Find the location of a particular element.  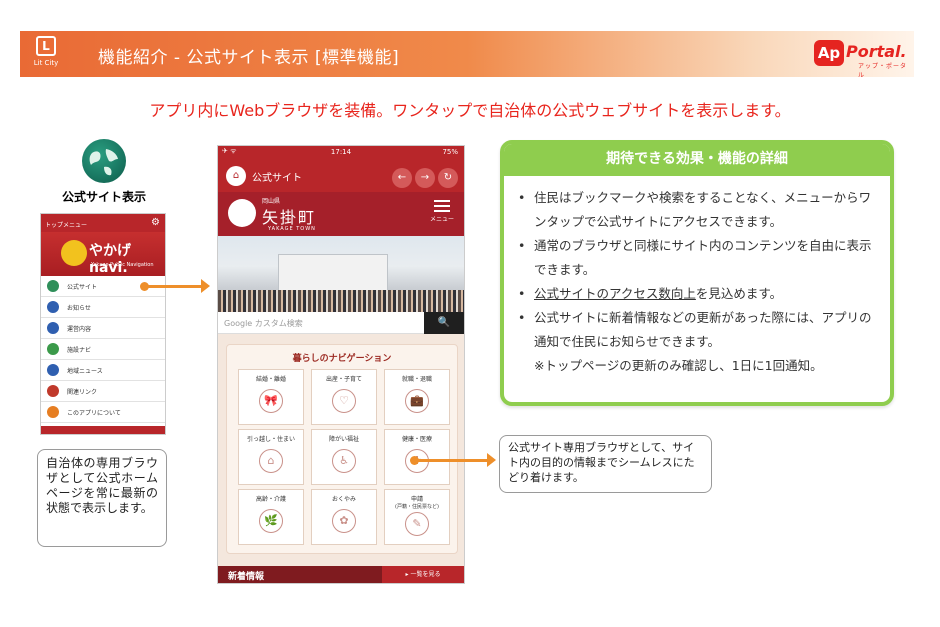

app-menu-item: このアプリについて is located at coordinates (103, 412).